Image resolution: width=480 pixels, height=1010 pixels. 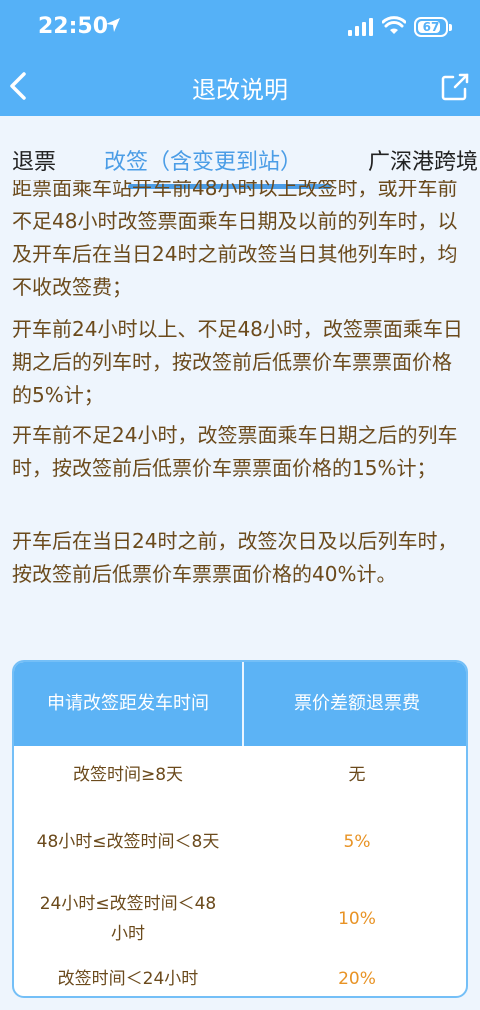 I want to click on status-time: 22:50, so click(x=73, y=26).